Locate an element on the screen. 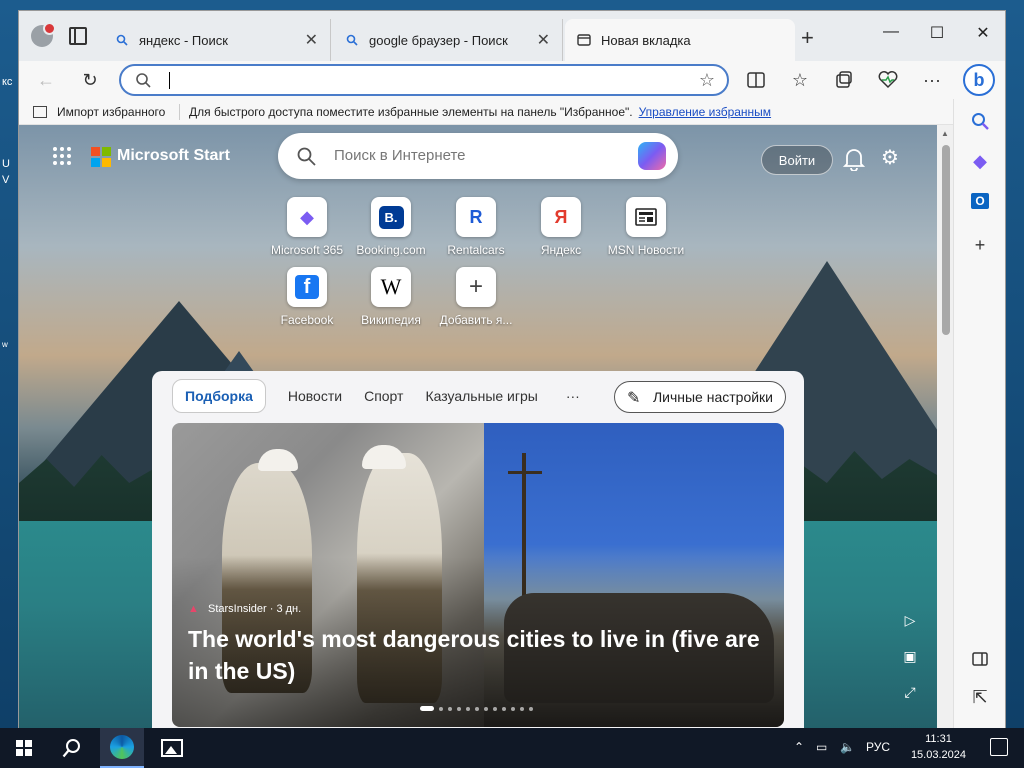 Image resolution: width=1024 pixels, height=768 pixels. sign-in-button: Войти is located at coordinates (797, 160).